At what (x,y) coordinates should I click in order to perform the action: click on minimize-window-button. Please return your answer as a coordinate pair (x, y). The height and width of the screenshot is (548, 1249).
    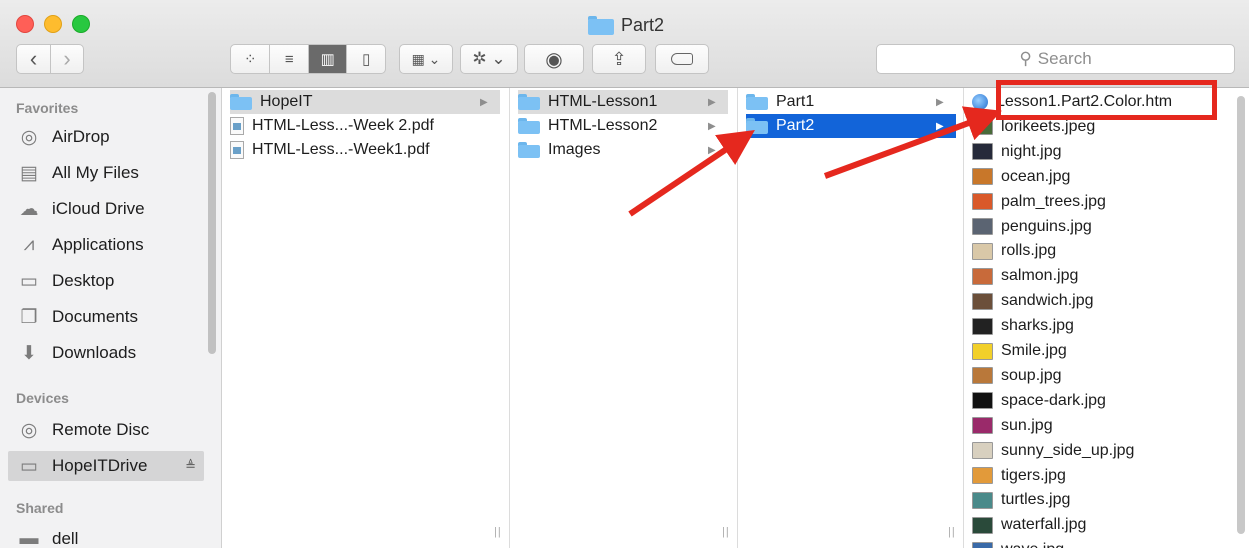
    Looking at the image, I should click on (53, 24).